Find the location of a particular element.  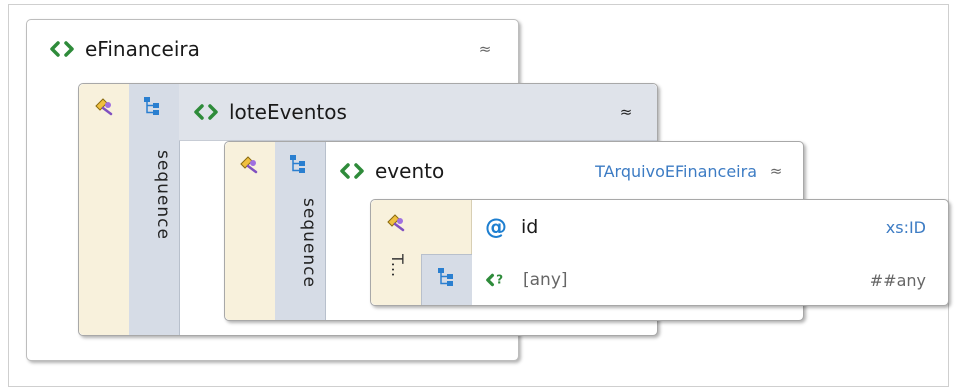

element-type: TArquivoEFinanceira is located at coordinates (676, 171).